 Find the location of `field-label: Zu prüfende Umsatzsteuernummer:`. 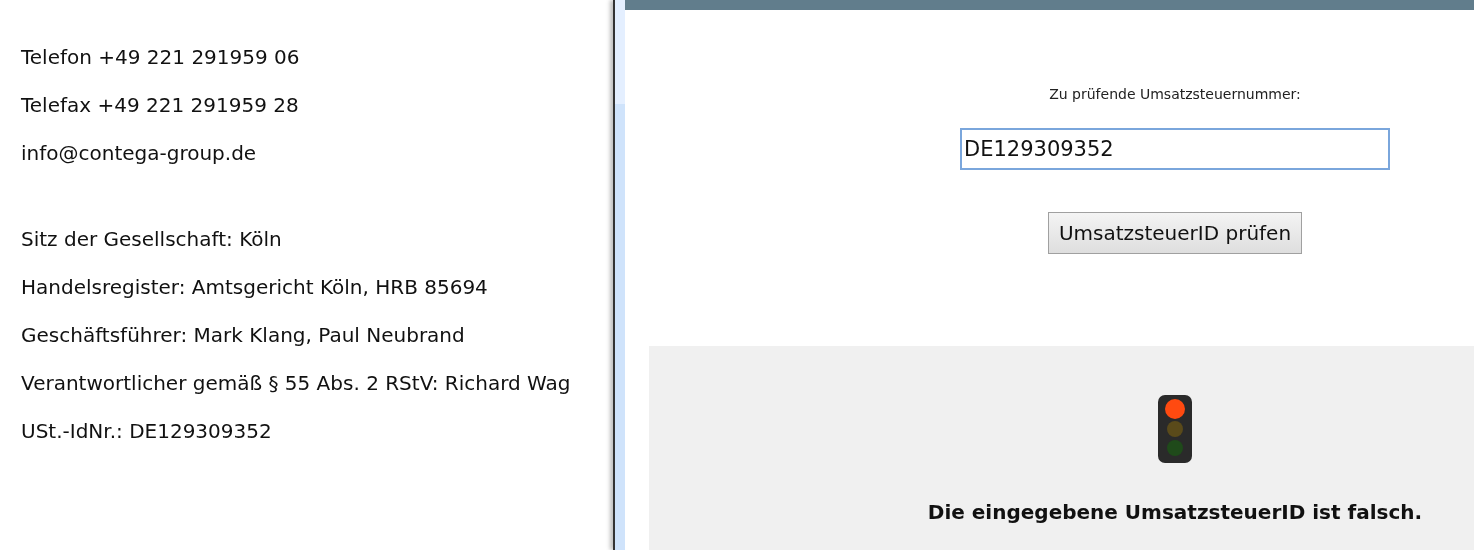

field-label: Zu prüfende Umsatzsteuernummer: is located at coordinates (1175, 94).